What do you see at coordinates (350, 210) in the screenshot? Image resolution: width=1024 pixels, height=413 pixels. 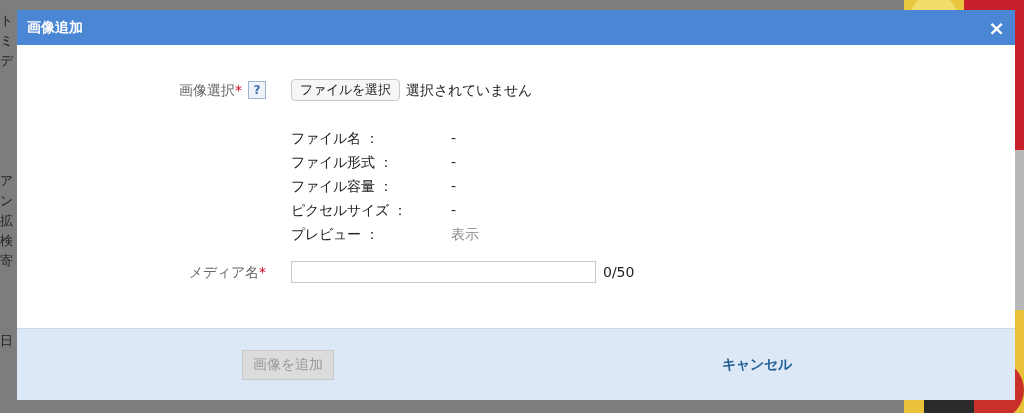 I see `info-label: ピクセルサイズ ：` at bounding box center [350, 210].